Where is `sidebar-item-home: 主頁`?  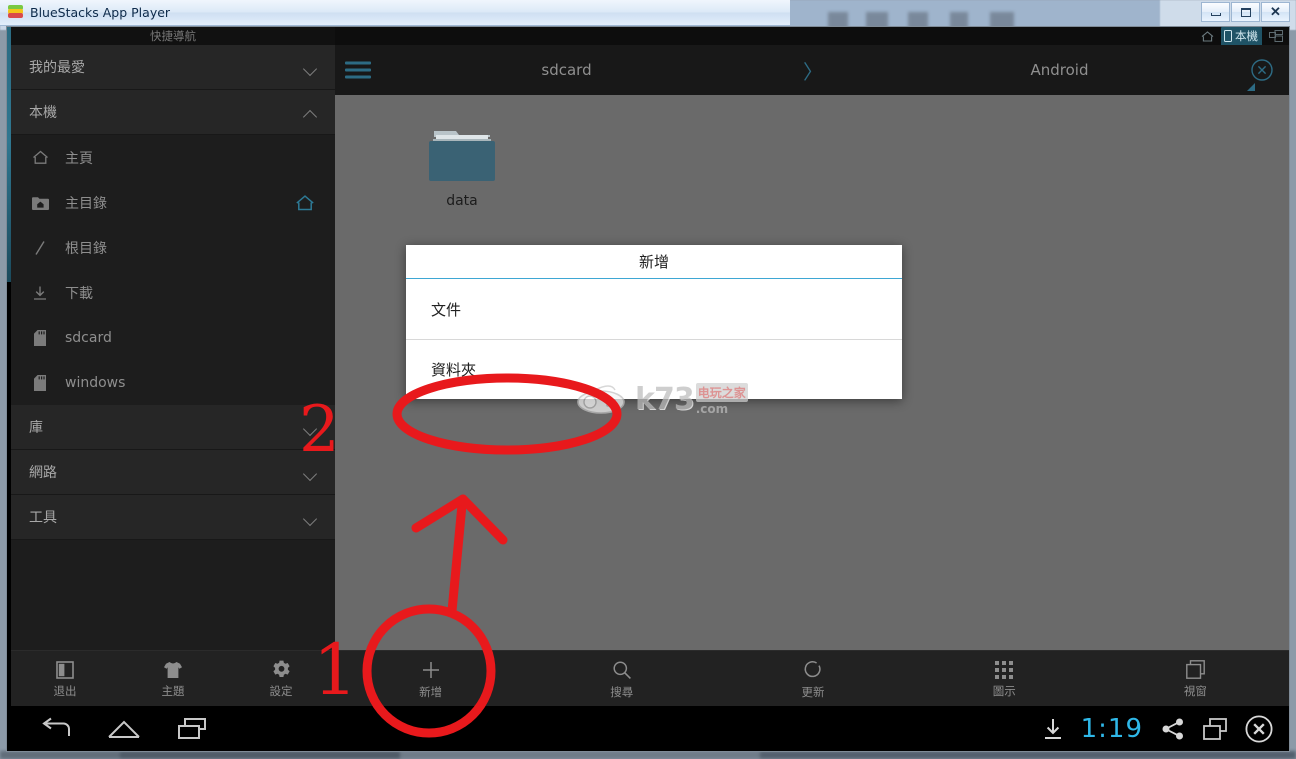
sidebar-item-home: 主頁 is located at coordinates (173, 157).